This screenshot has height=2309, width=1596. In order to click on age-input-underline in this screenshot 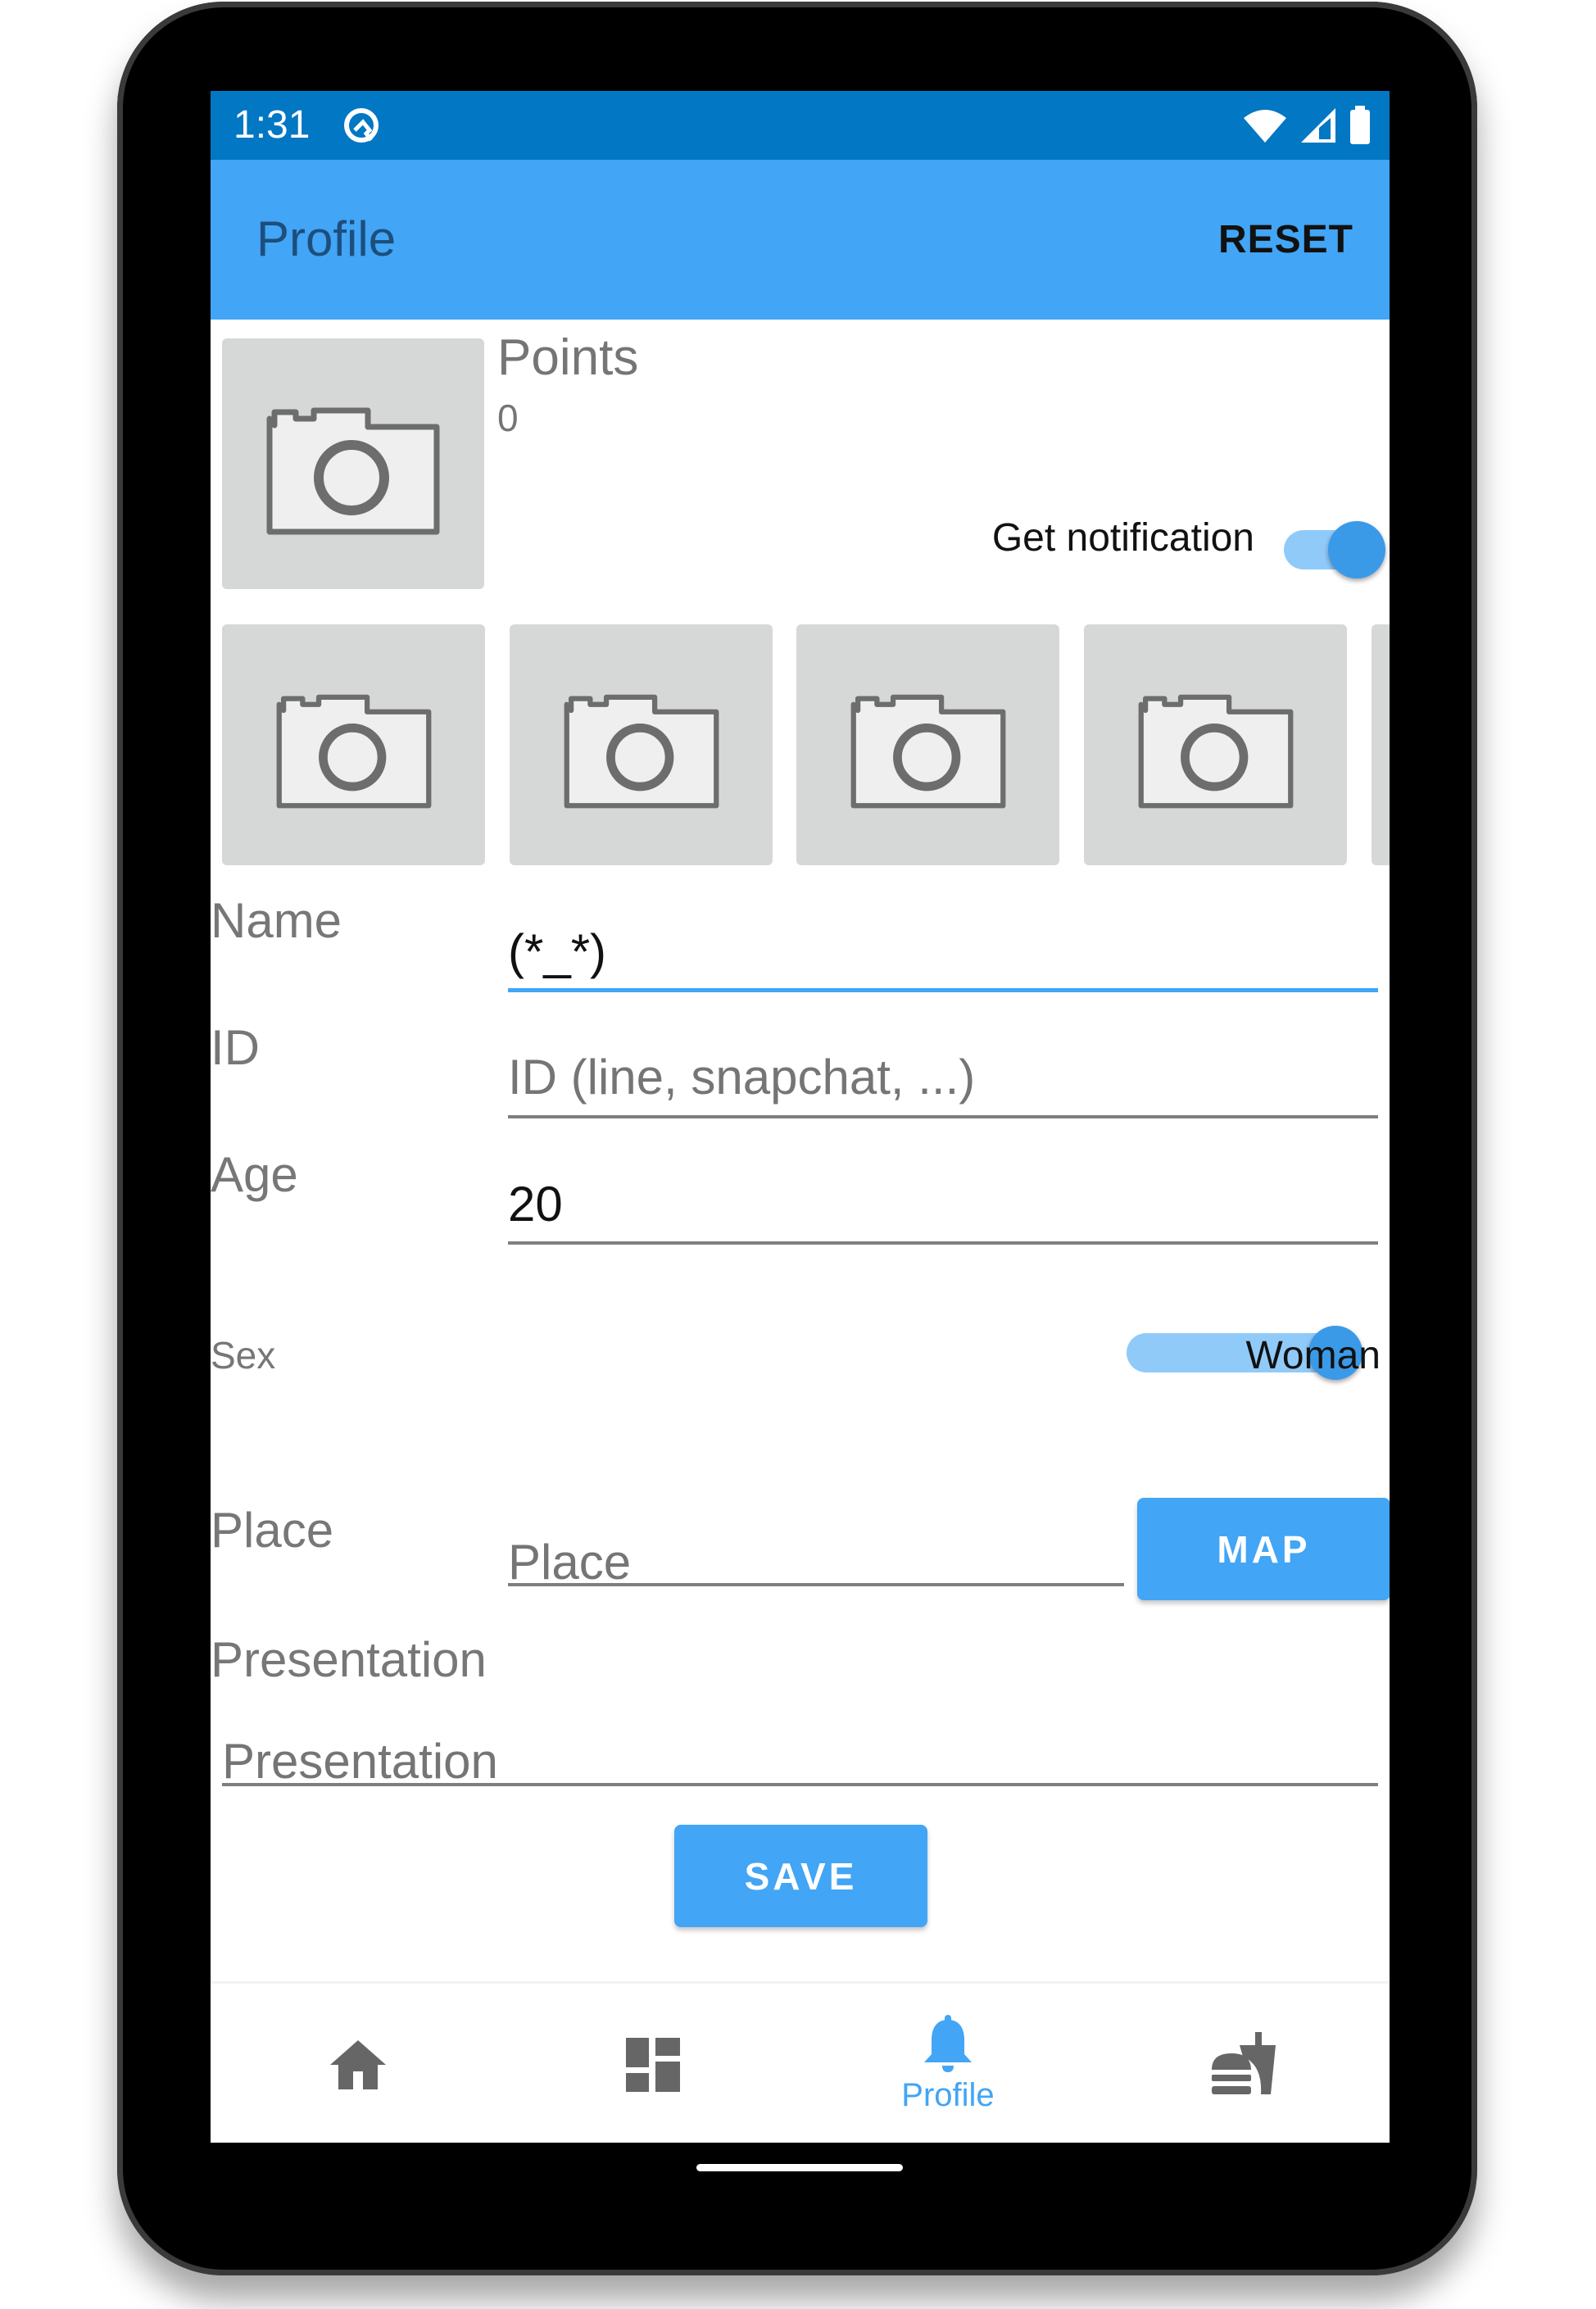, I will do `click(943, 1243)`.